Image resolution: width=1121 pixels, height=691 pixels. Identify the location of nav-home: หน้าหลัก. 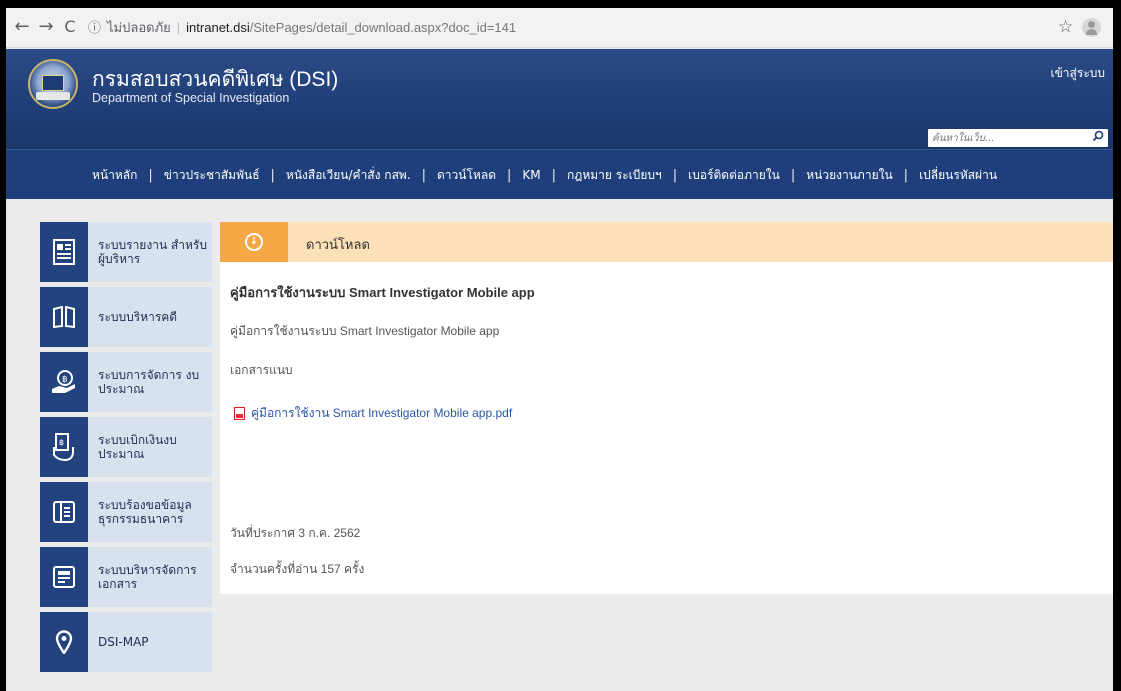
(114, 175).